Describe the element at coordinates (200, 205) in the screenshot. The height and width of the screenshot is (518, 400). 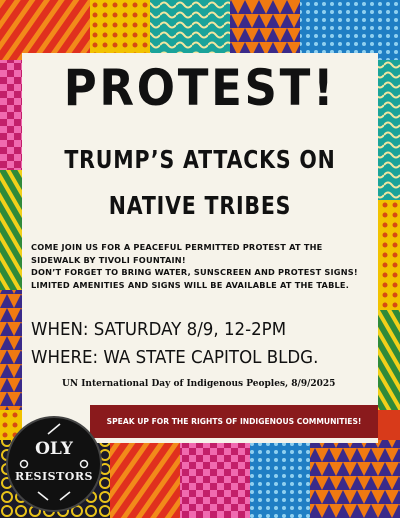
I see `subheadline-line-2: NATIVE TRIBES` at that location.